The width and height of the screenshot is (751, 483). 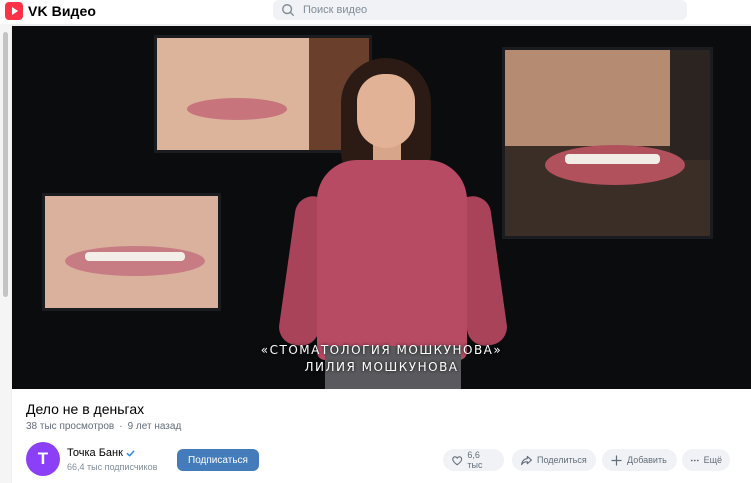 I want to click on search-icon, so click(x=288, y=10).